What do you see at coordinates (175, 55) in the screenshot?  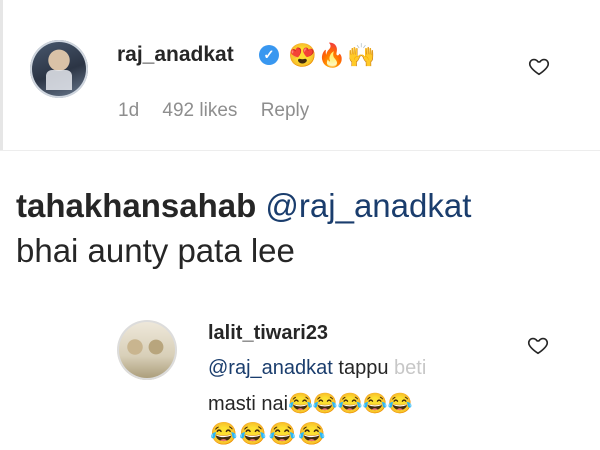 I see `comment-username: raj_anadkat` at bounding box center [175, 55].